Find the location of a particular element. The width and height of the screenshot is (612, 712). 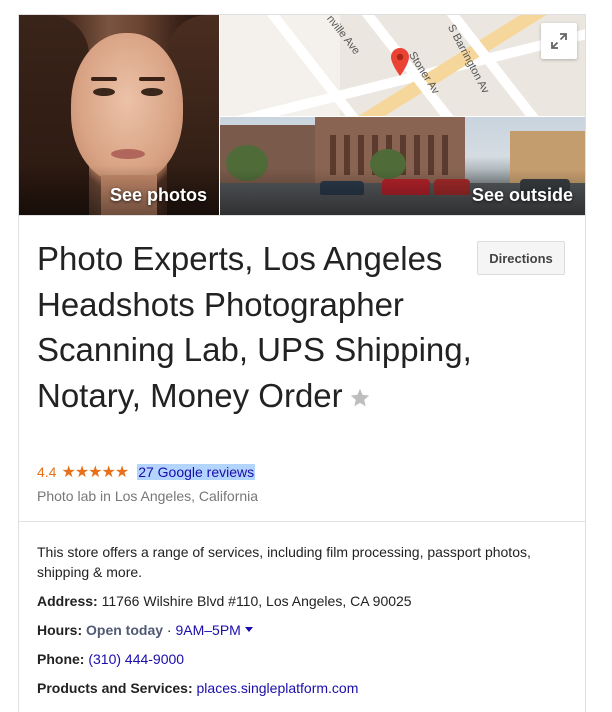

see-outside-label: See outside is located at coordinates (522, 195).